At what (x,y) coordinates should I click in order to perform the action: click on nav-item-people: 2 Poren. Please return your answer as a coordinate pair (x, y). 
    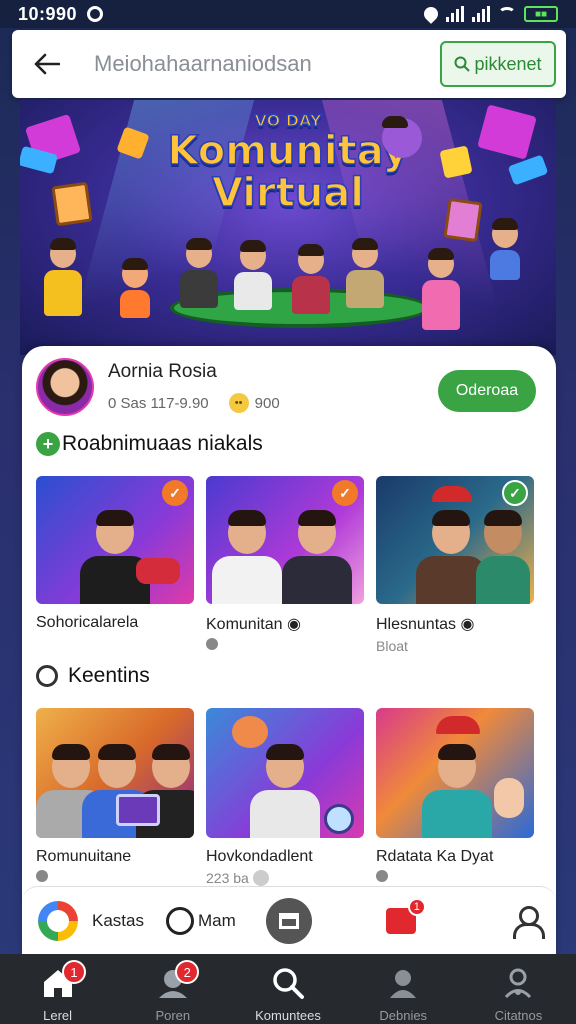
    Looking at the image, I should click on (172, 989).